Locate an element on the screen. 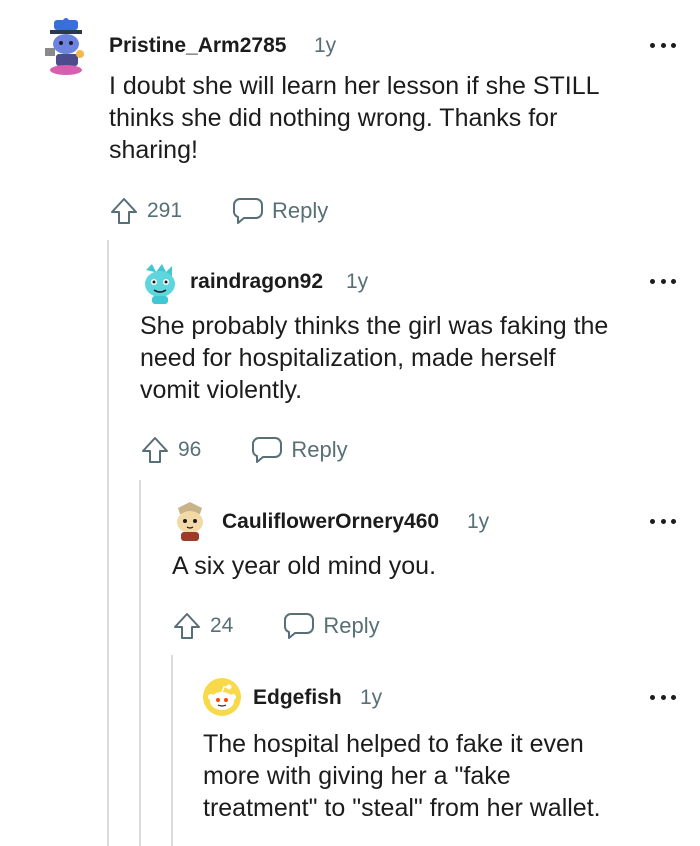 This screenshot has width=700, height=846. cat-avatar-icon is located at coordinates (190, 521).